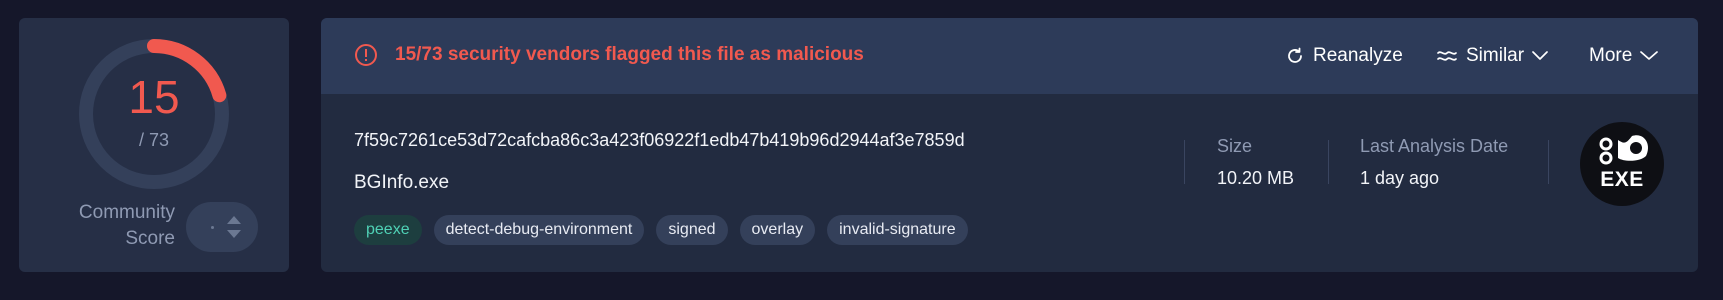  What do you see at coordinates (1235, 146) in the screenshot?
I see `size-label: Size` at bounding box center [1235, 146].